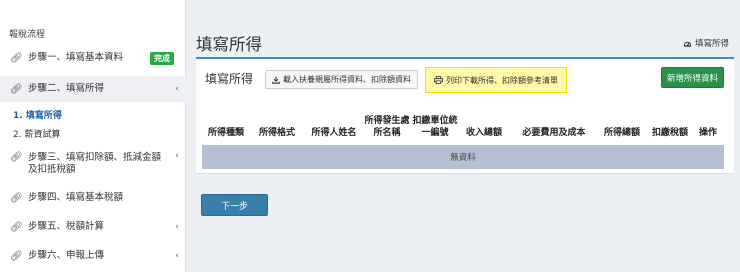 The height and width of the screenshot is (272, 740). What do you see at coordinates (66, 226) in the screenshot?
I see `sidebar-step-label: 步驟五、稅額計算` at bounding box center [66, 226].